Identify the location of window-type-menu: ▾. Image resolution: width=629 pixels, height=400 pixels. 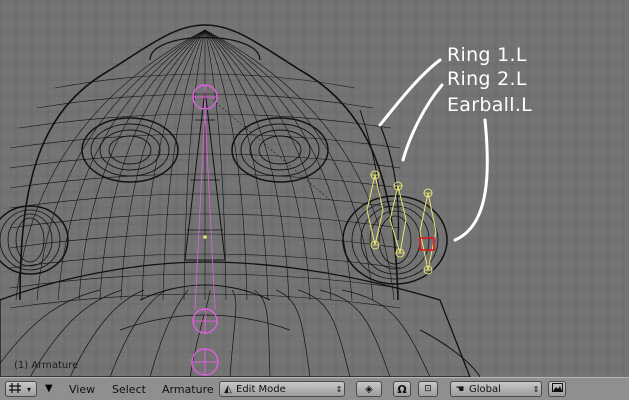
(21, 389).